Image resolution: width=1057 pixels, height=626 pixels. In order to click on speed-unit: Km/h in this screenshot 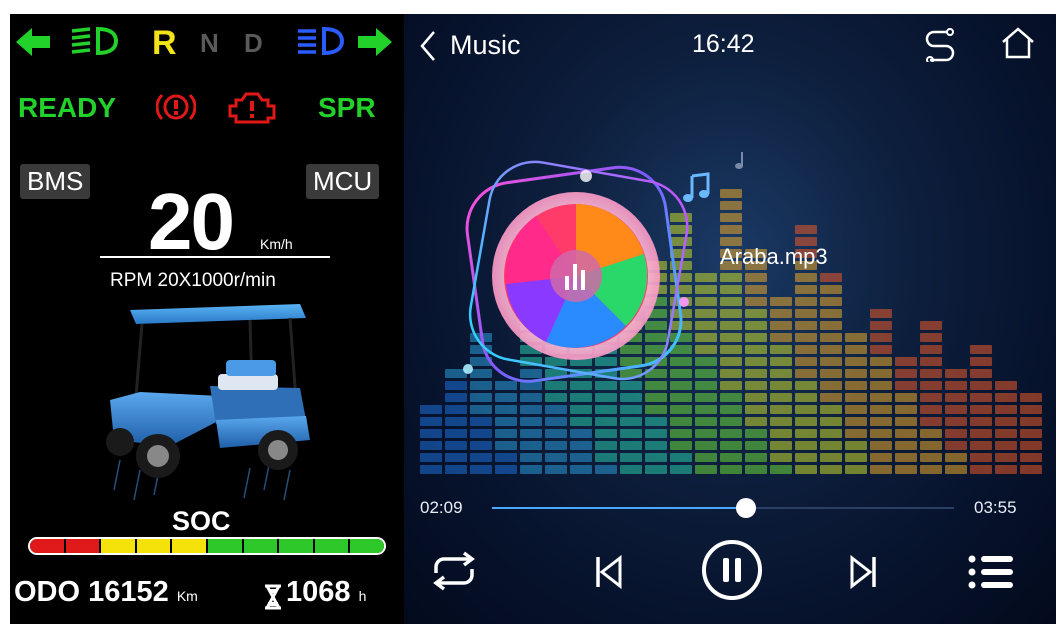, I will do `click(276, 244)`.